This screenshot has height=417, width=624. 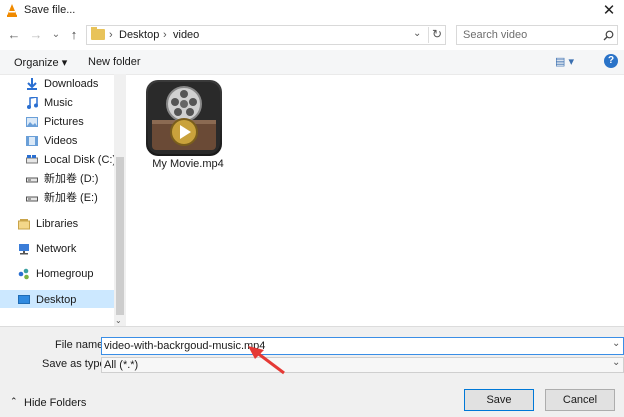 I want to click on save-type-dropdown-icon: ⌄, so click(x=616, y=362).